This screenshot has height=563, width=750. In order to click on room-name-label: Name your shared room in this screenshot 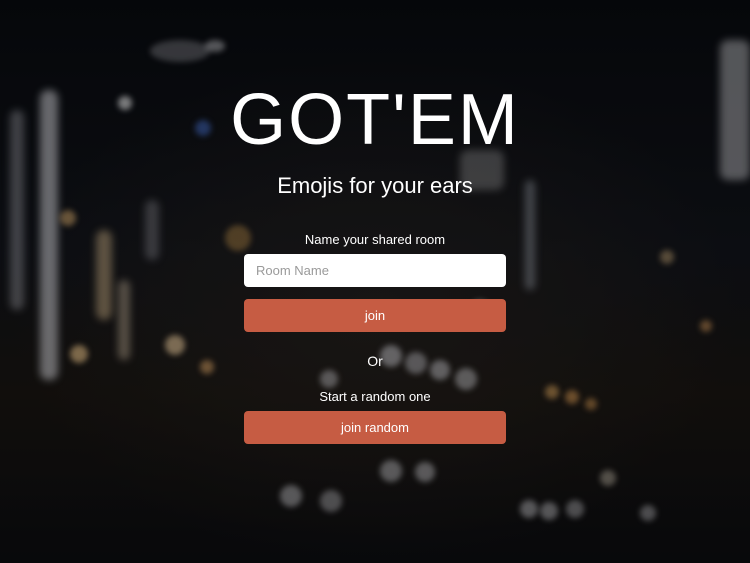, I will do `click(375, 239)`.